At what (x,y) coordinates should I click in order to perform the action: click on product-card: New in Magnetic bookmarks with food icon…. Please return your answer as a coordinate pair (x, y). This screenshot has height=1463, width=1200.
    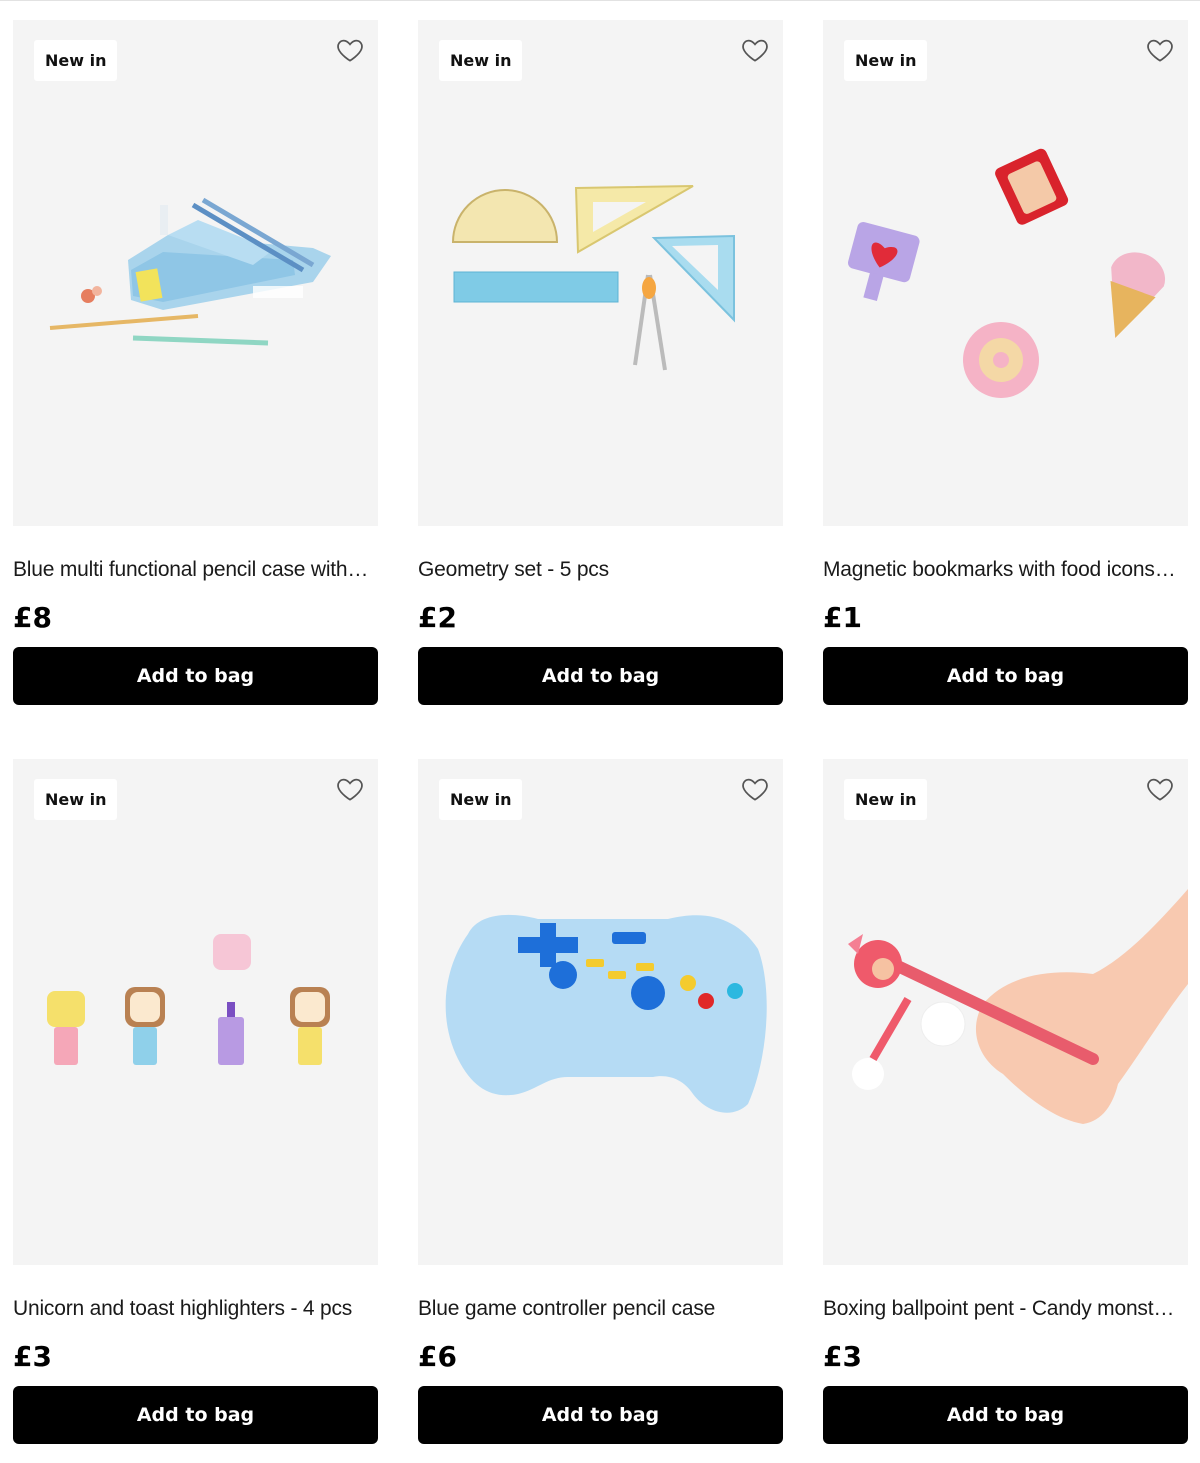
    Looking at the image, I should click on (1005, 362).